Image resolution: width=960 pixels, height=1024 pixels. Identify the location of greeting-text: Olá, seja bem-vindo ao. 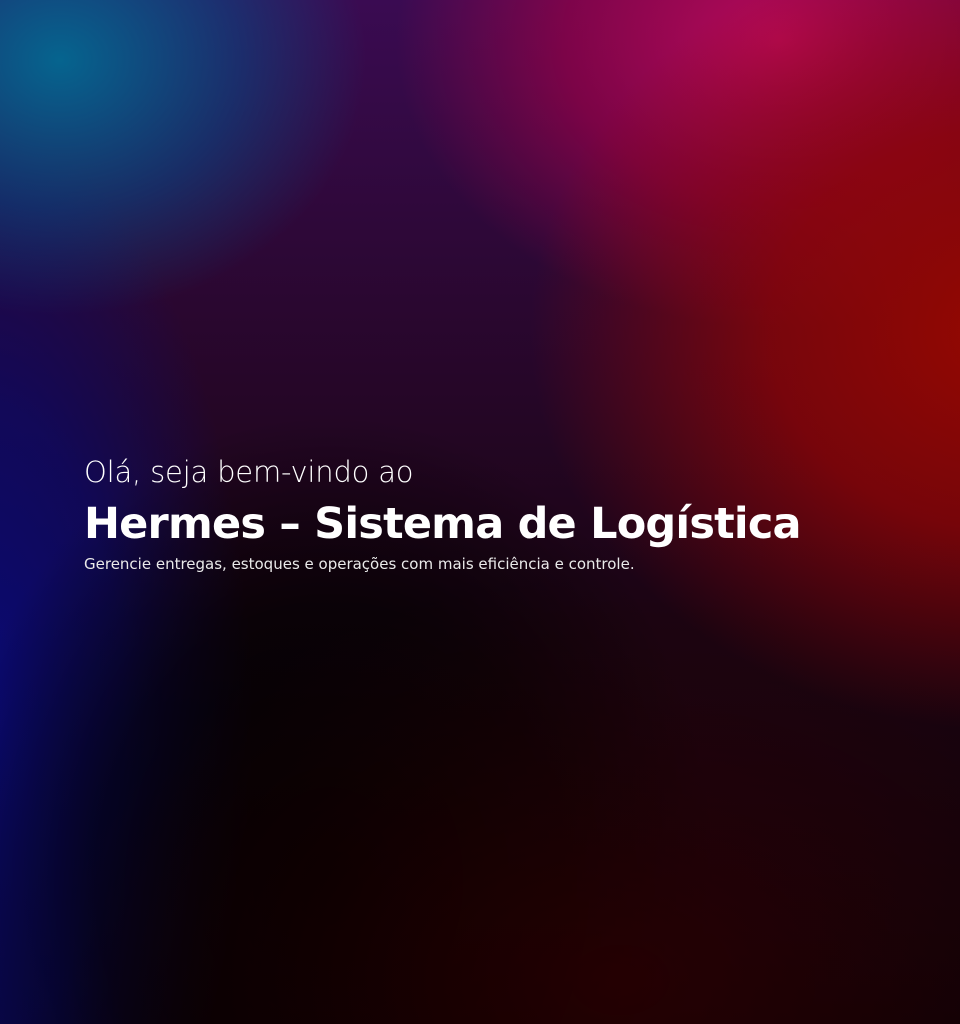
(249, 472).